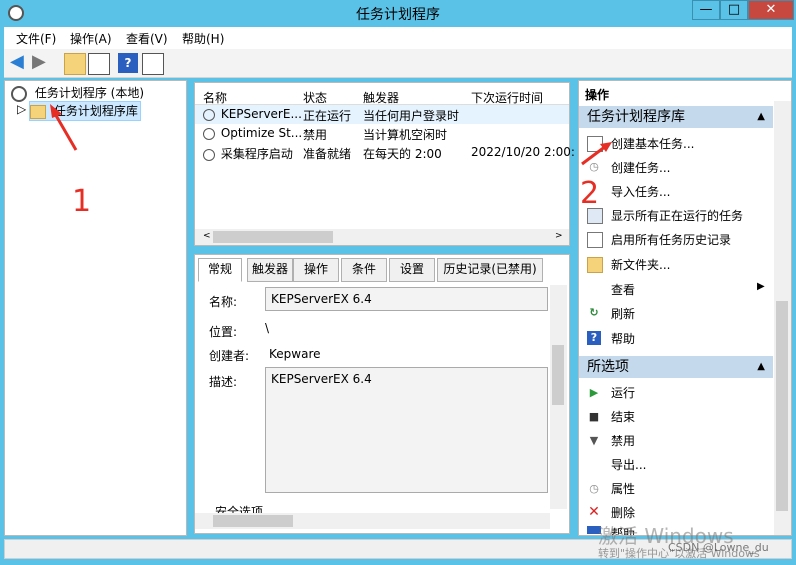 The height and width of the screenshot is (565, 796). Describe the element at coordinates (734, 10) in the screenshot. I see `maximize-button: □` at that location.